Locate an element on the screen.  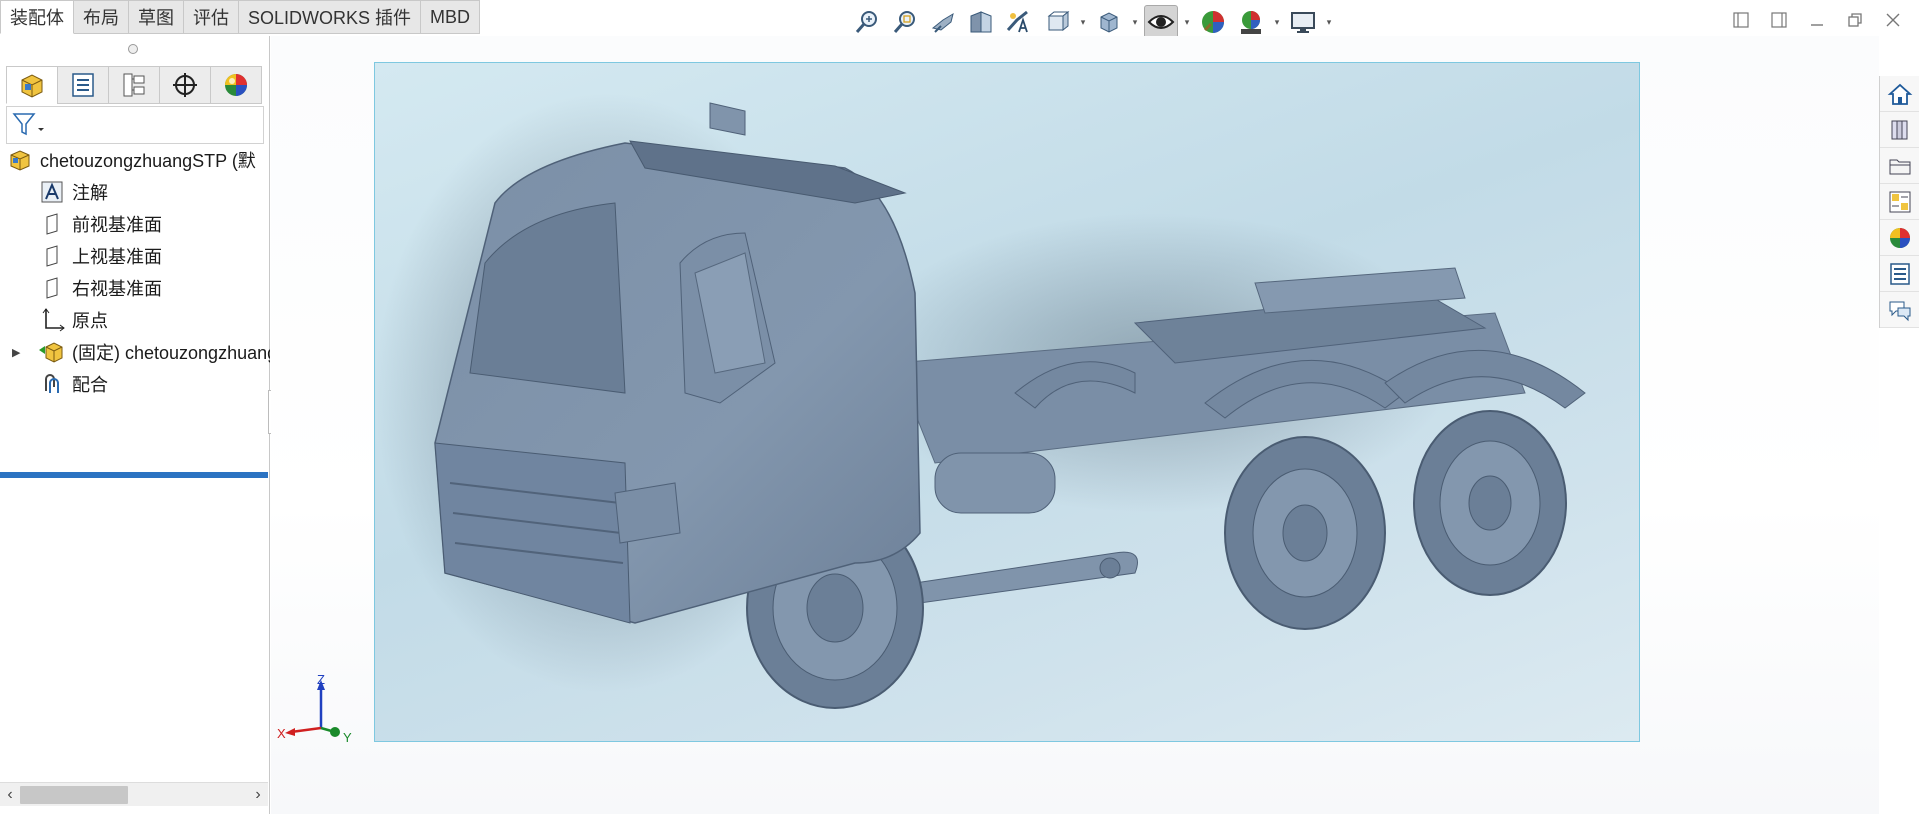
tab-feature-manager is located at coordinates (32, 85).